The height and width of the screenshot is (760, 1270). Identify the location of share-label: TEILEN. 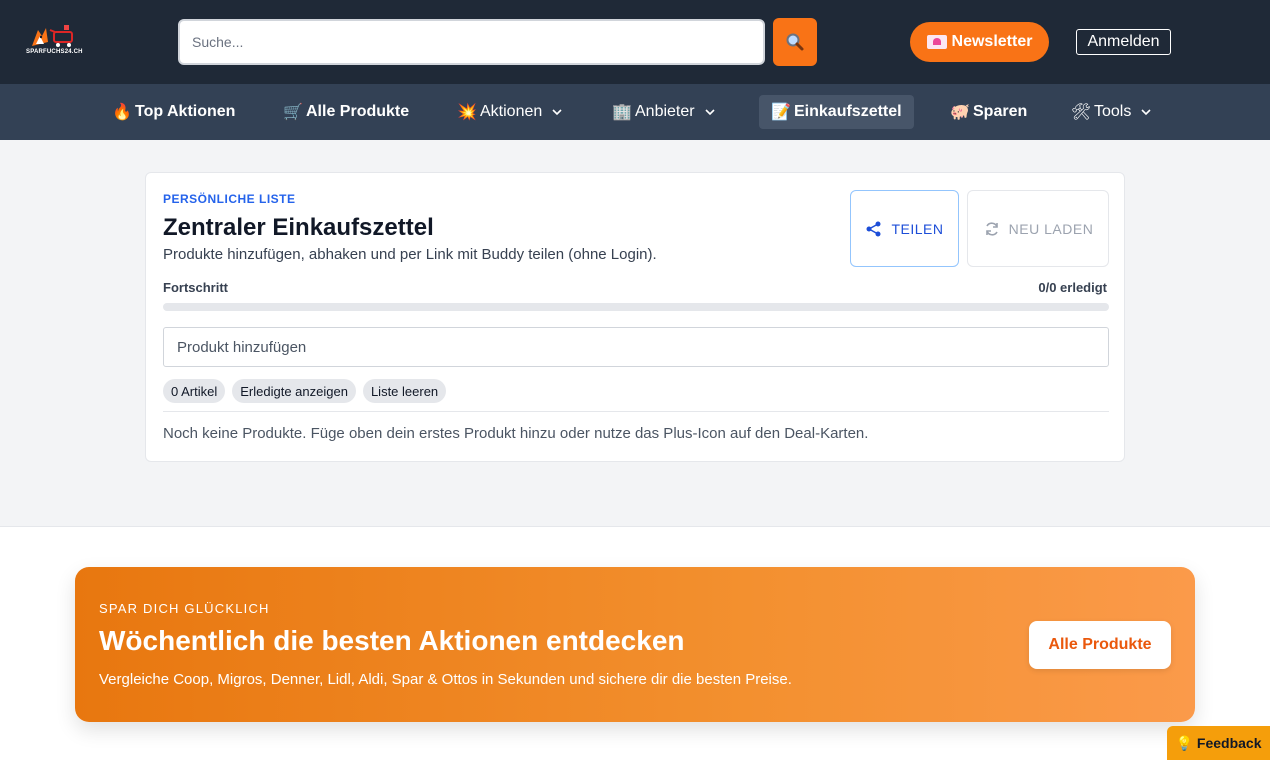
(917, 228).